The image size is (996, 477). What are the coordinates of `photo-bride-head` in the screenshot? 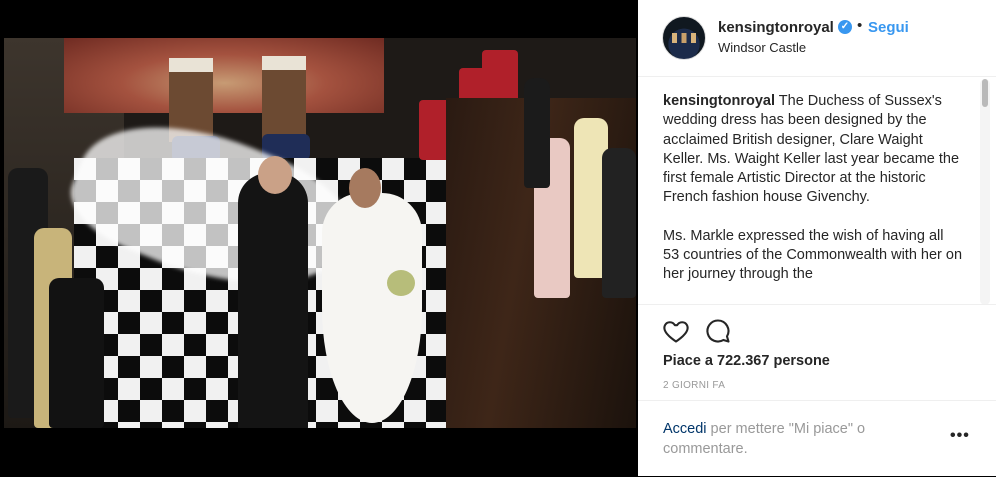 It's located at (365, 188).